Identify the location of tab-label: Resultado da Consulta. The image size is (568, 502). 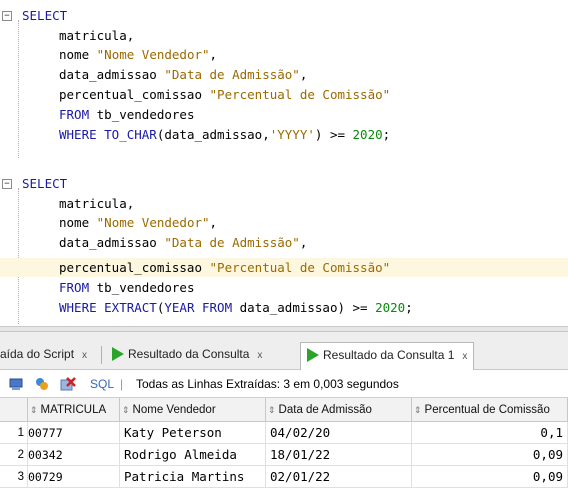
(189, 354).